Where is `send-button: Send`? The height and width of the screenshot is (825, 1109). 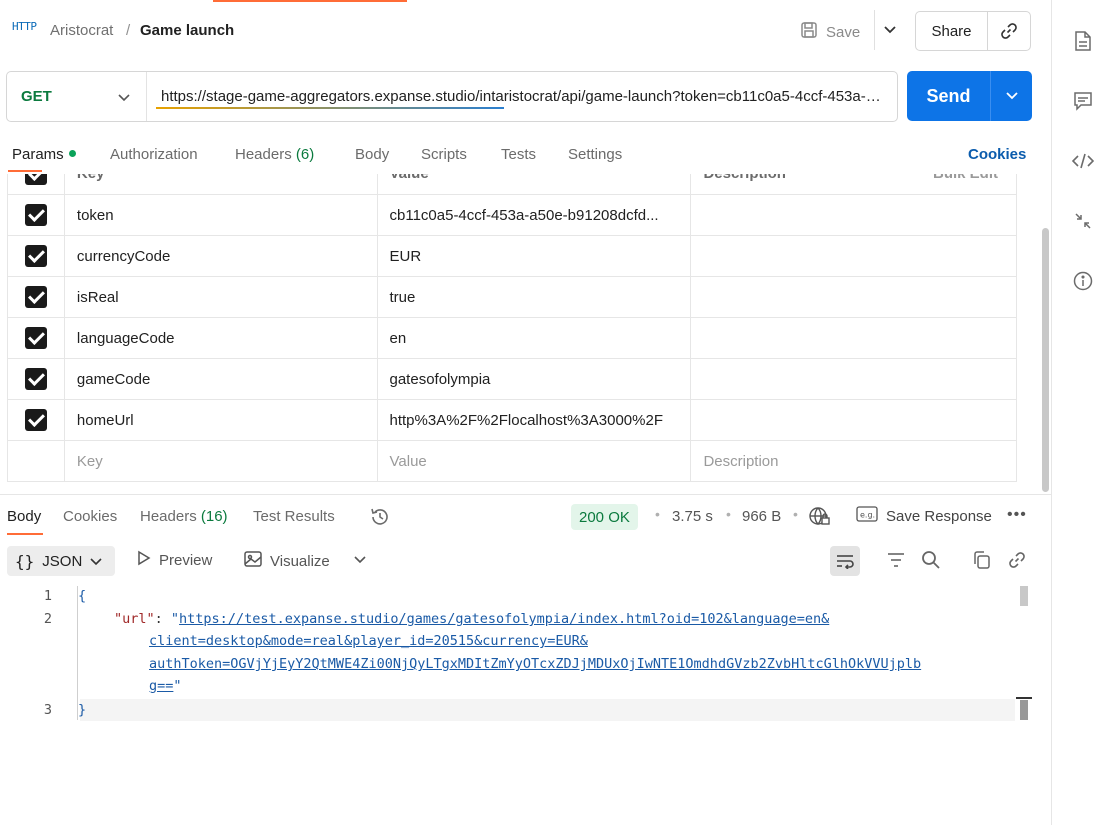
send-button: Send is located at coordinates (949, 96).